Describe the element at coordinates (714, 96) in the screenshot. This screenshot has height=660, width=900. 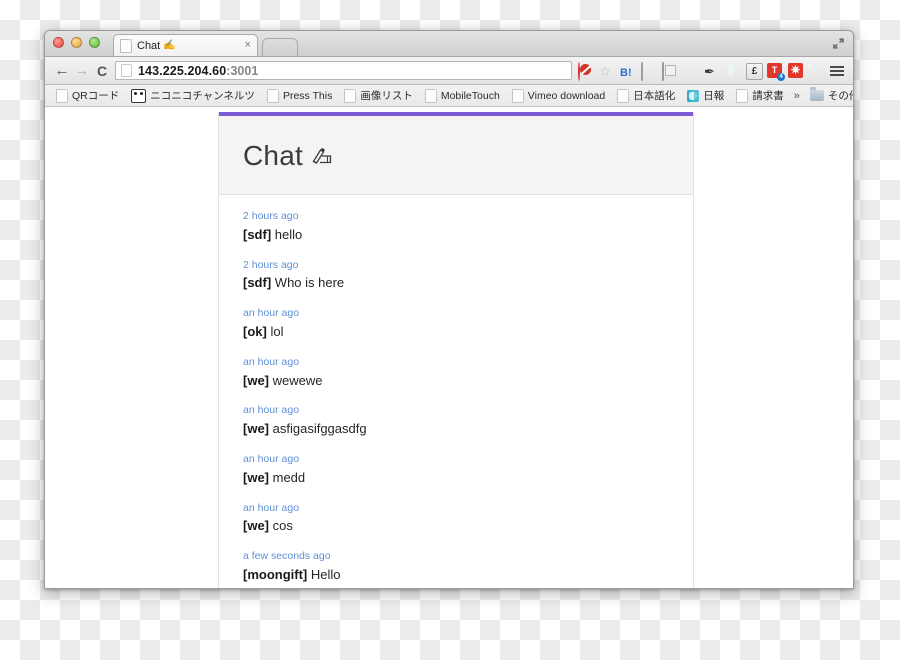
I see `bookmark-label: 日報` at that location.